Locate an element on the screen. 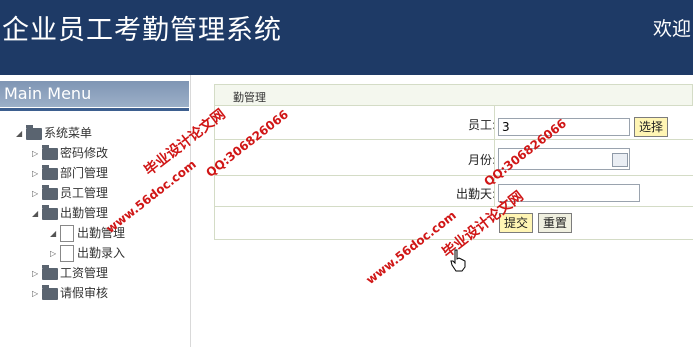 This screenshot has width=693, height=347. tree-root: ◢ 系统菜单 is located at coordinates (54, 133).